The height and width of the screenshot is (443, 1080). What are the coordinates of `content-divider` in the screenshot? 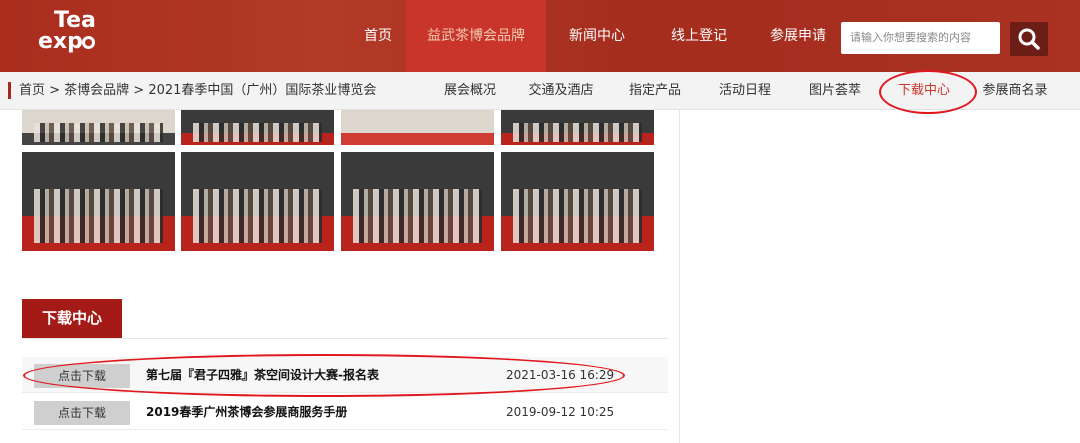 It's located at (679, 276).